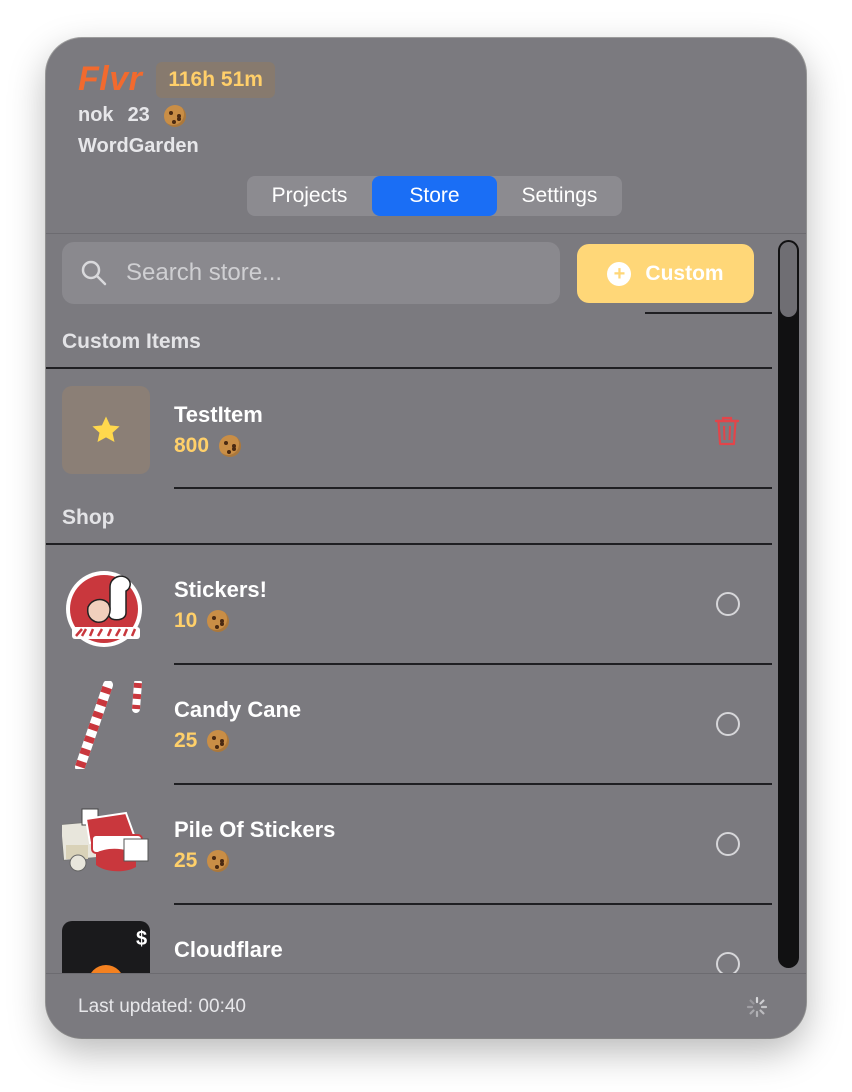  I want to click on plus-circle-icon: +, so click(619, 273).